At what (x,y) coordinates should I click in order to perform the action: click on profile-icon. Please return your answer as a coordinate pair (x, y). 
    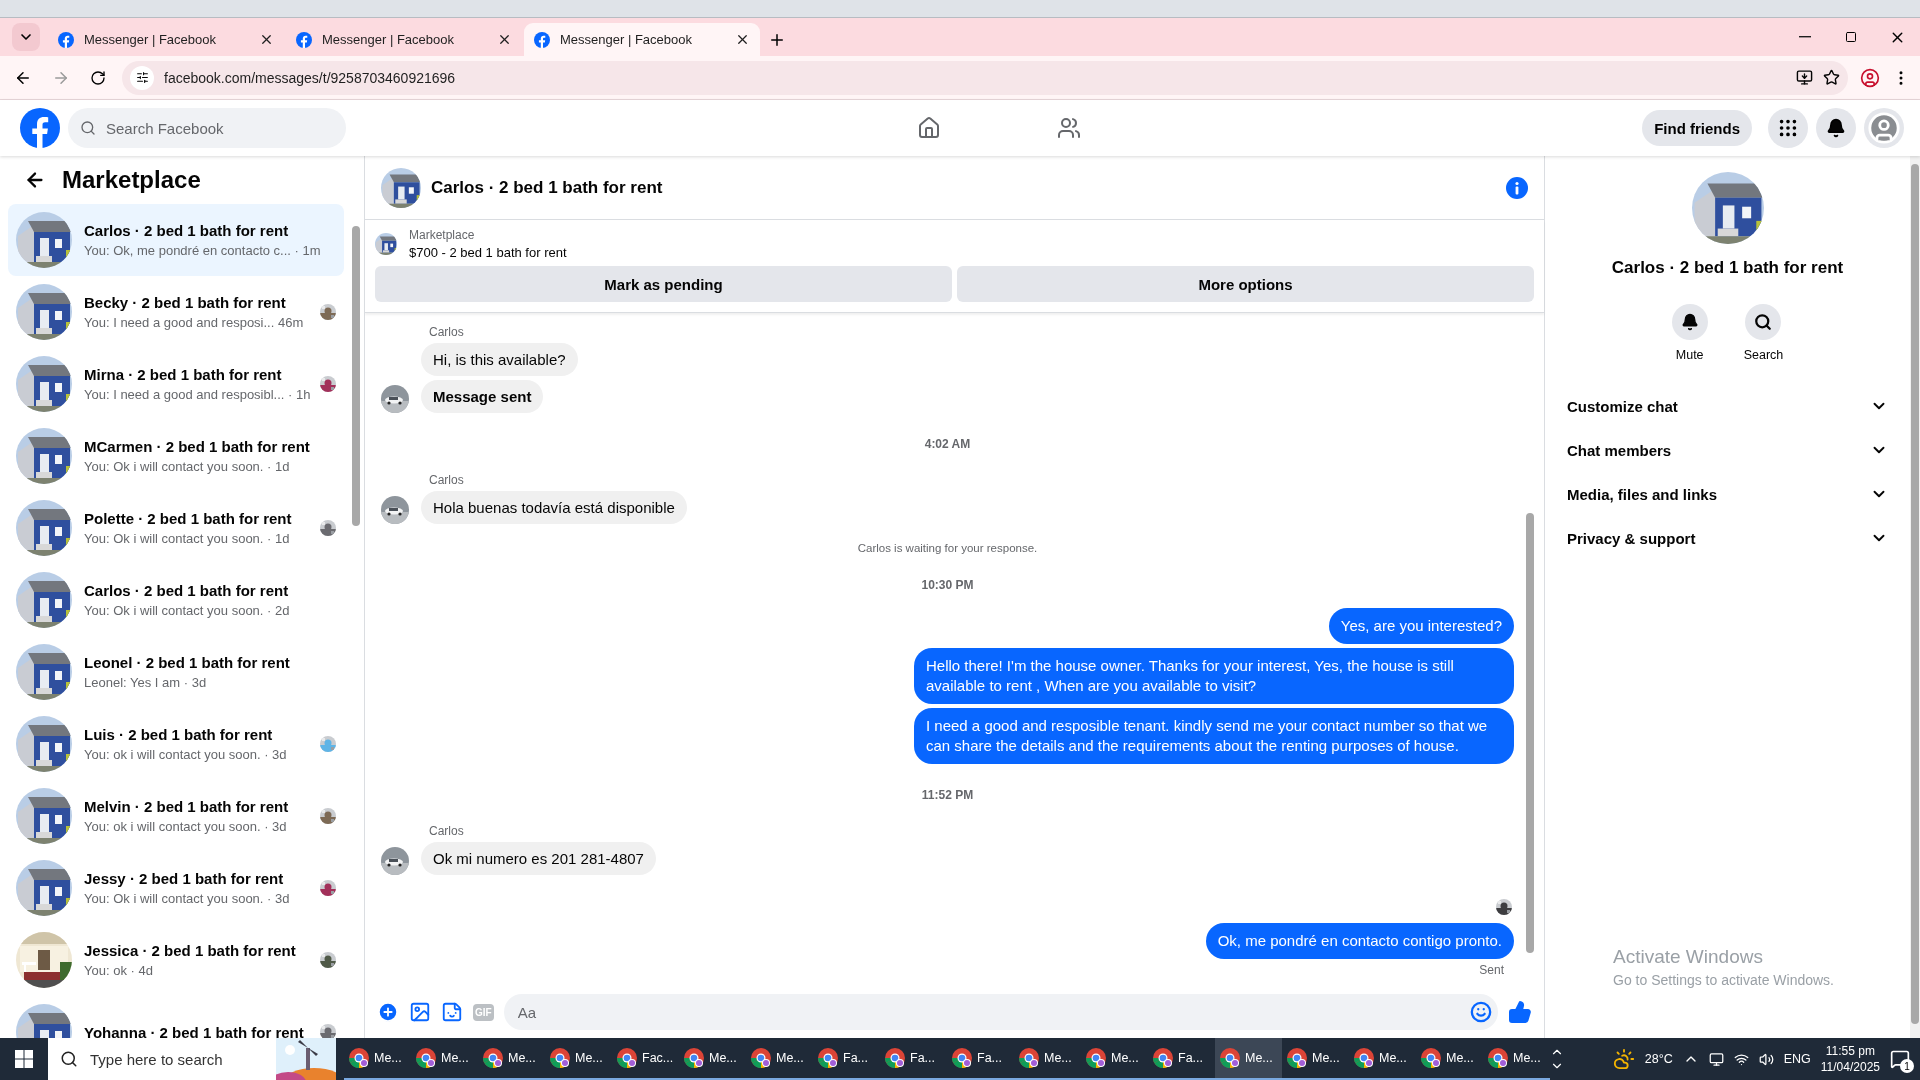
    Looking at the image, I should click on (1870, 77).